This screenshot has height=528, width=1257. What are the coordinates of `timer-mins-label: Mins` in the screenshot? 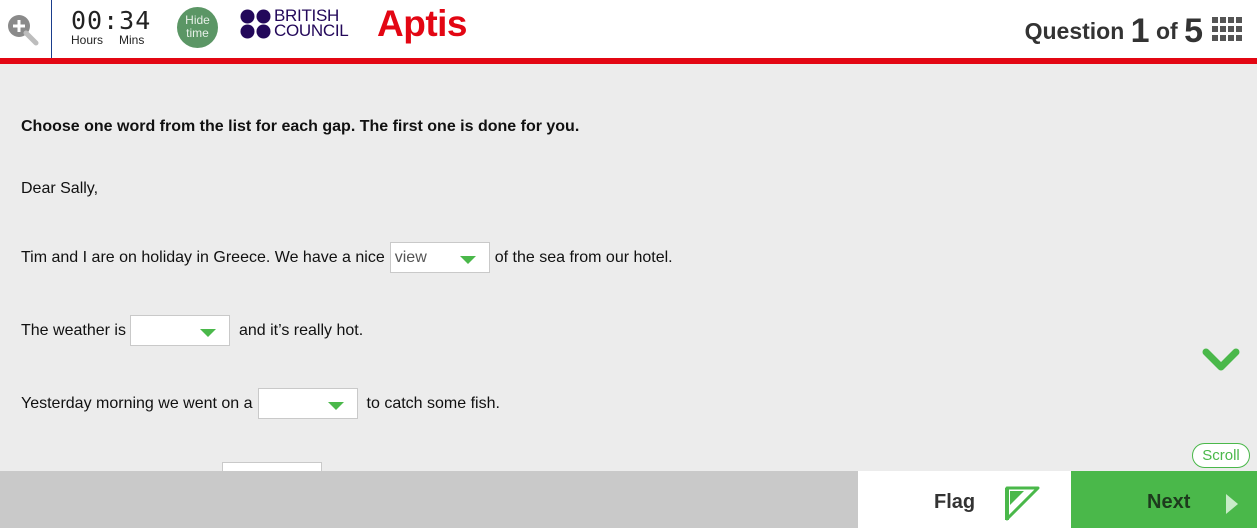 It's located at (132, 40).